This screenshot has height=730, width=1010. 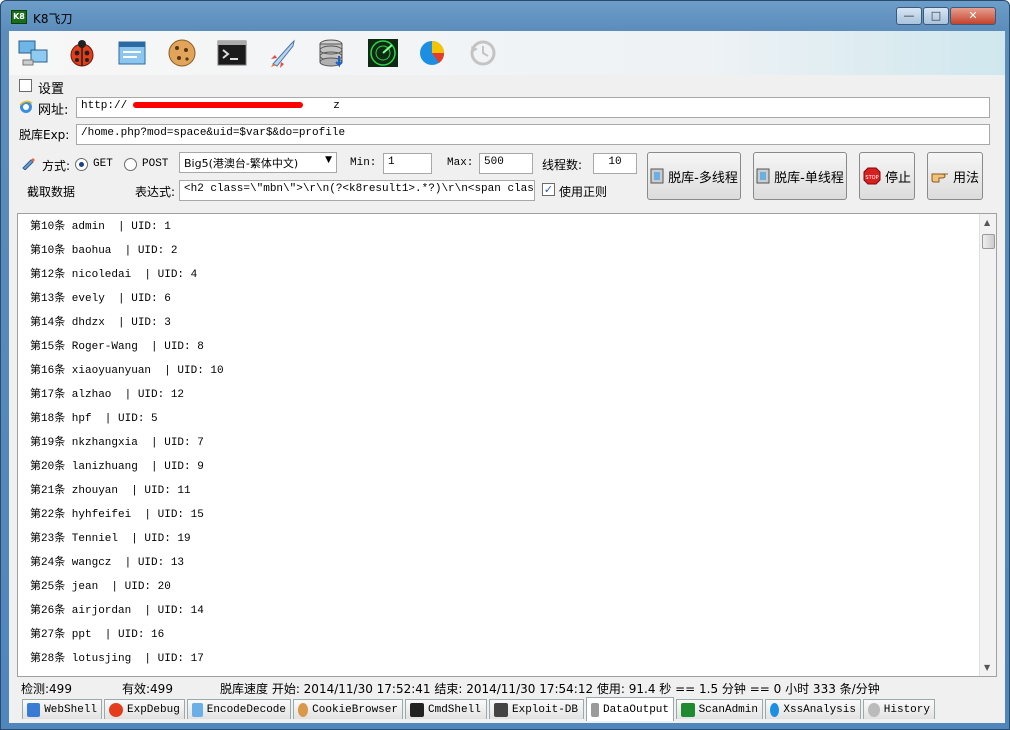 I want to click on detected-count: 检测:499, so click(x=46, y=689).